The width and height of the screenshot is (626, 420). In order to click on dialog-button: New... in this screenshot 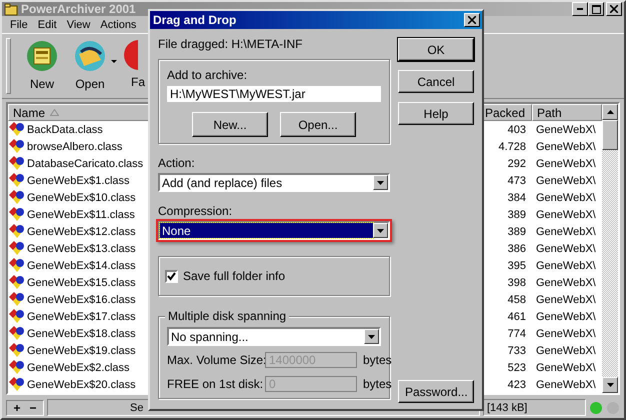, I will do `click(230, 124)`.